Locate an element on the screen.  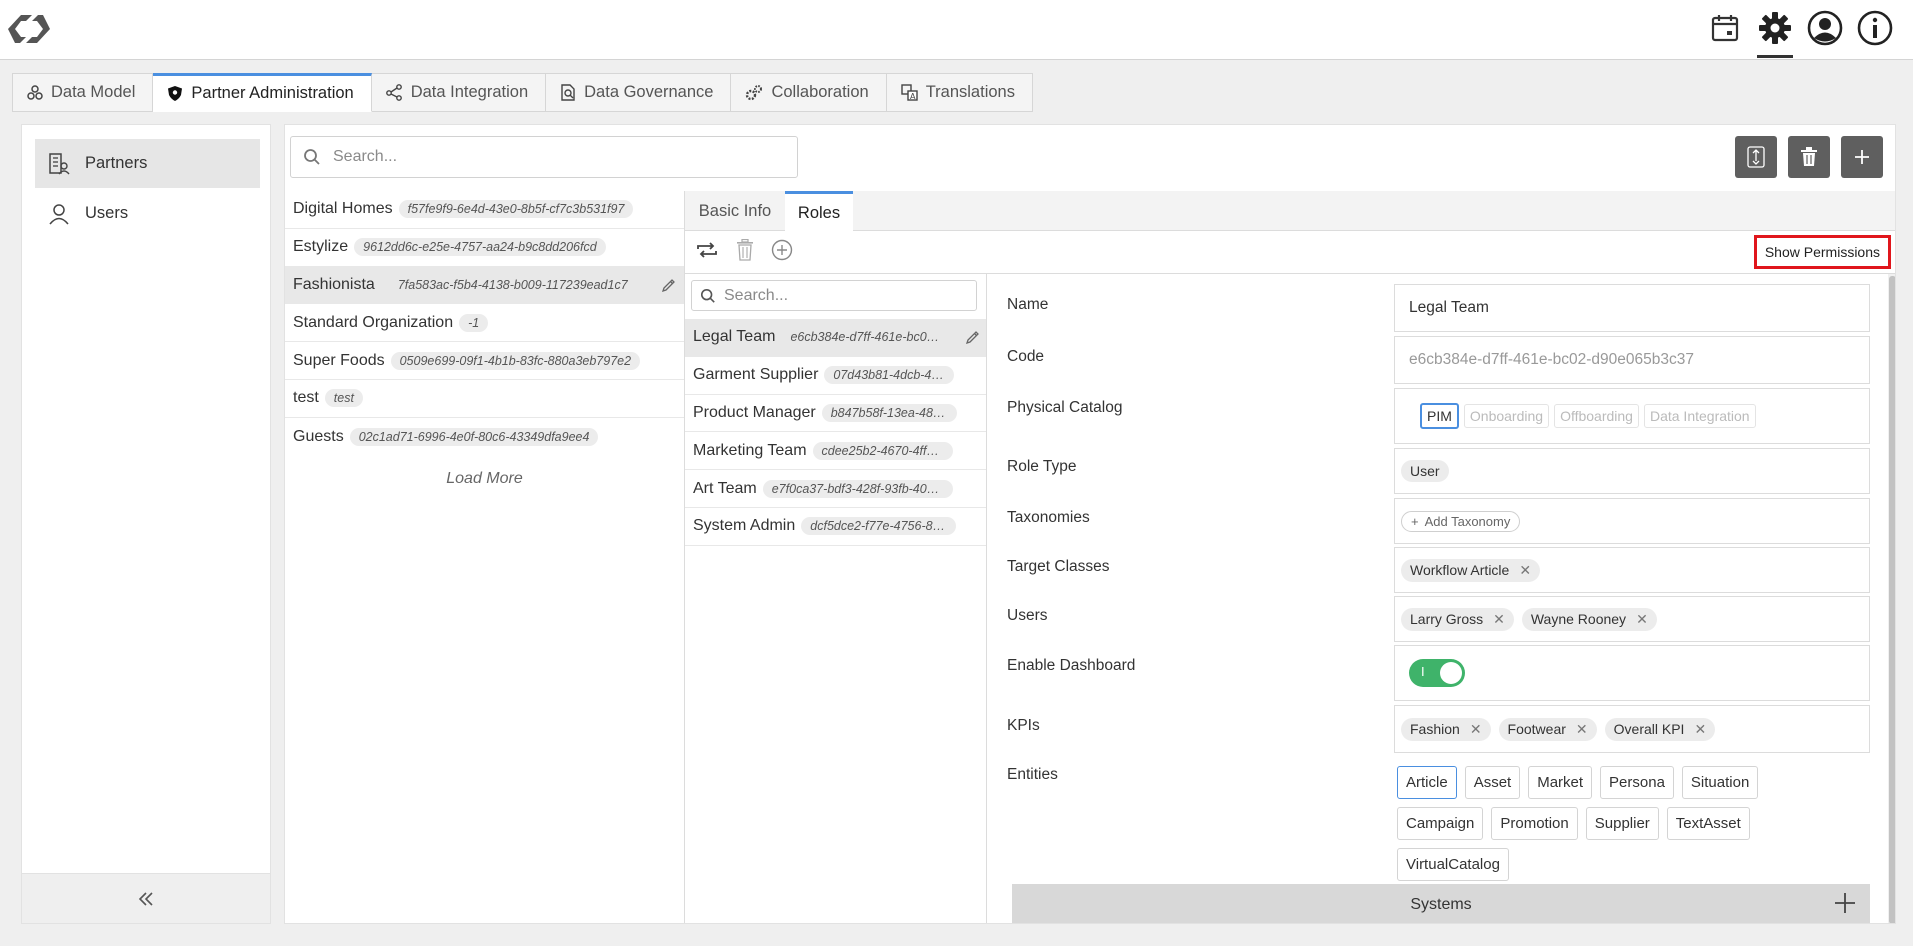
kpis-field: Fashion ✕ Footwear ✕ Overall KPI ✕ is located at coordinates (1632, 729).